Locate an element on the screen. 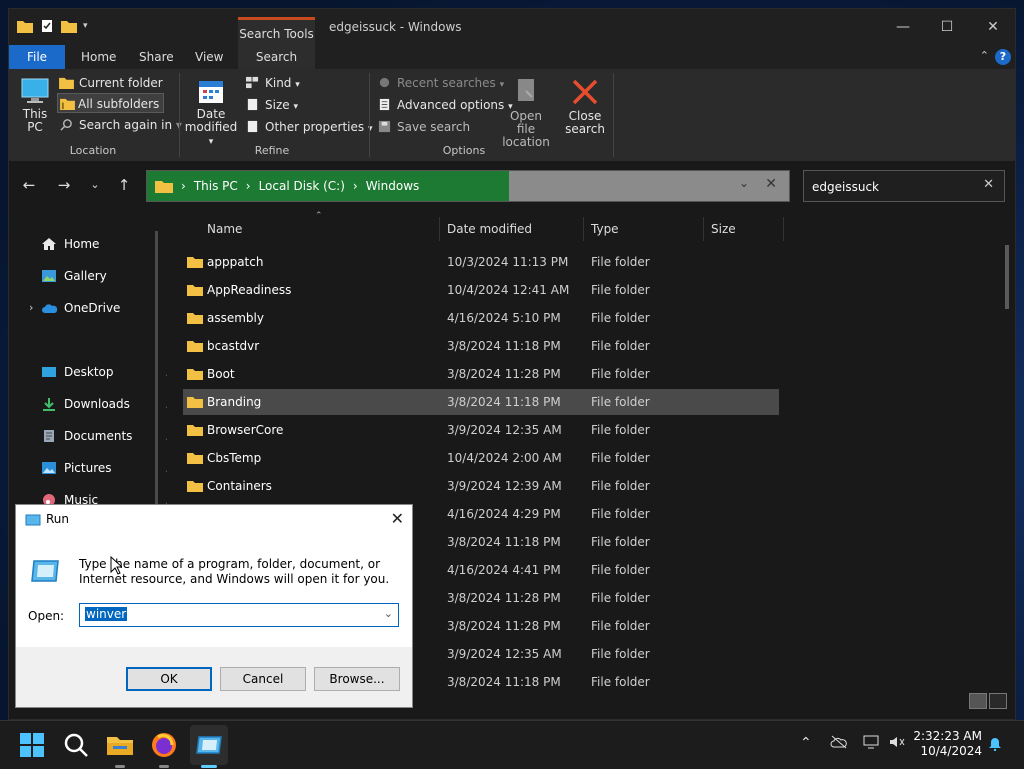 The width and height of the screenshot is (1024, 769). run-taskbar-icon is located at coordinates (209, 745).